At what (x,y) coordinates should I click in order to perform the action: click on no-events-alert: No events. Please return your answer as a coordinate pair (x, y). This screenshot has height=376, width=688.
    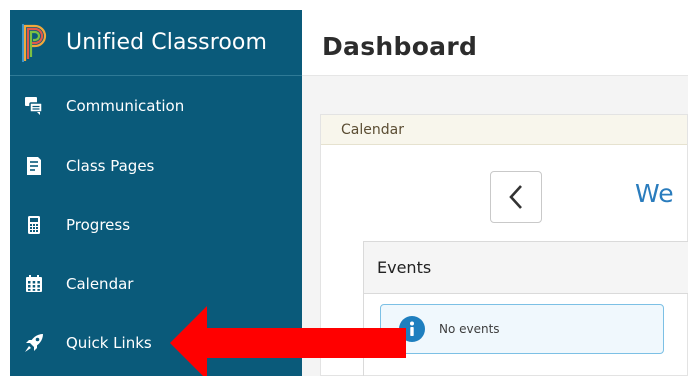
    Looking at the image, I should click on (522, 329).